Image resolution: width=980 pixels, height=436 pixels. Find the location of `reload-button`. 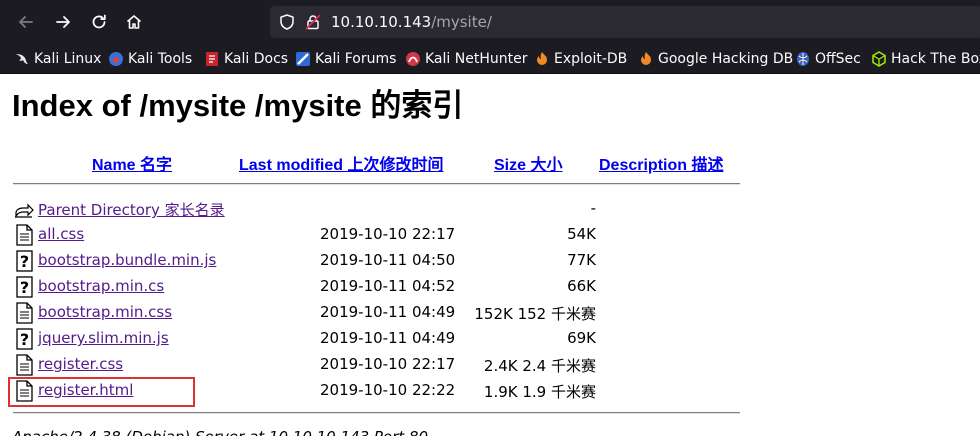

reload-button is located at coordinates (99, 22).